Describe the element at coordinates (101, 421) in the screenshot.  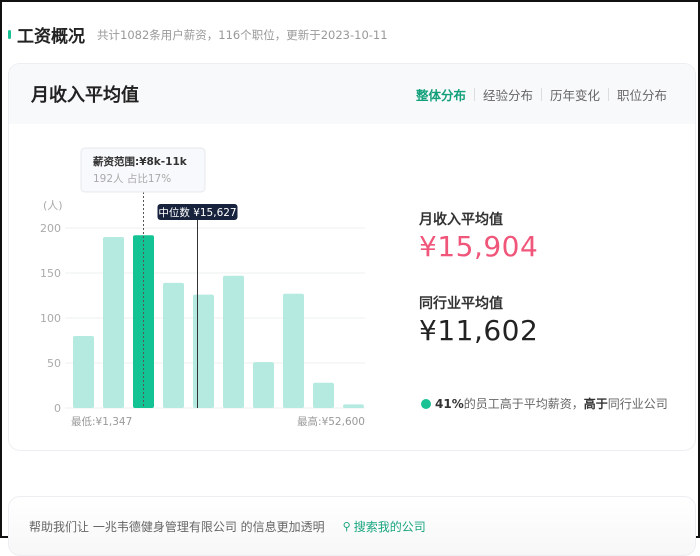
I see `min-label: 最低:¥1,347` at that location.